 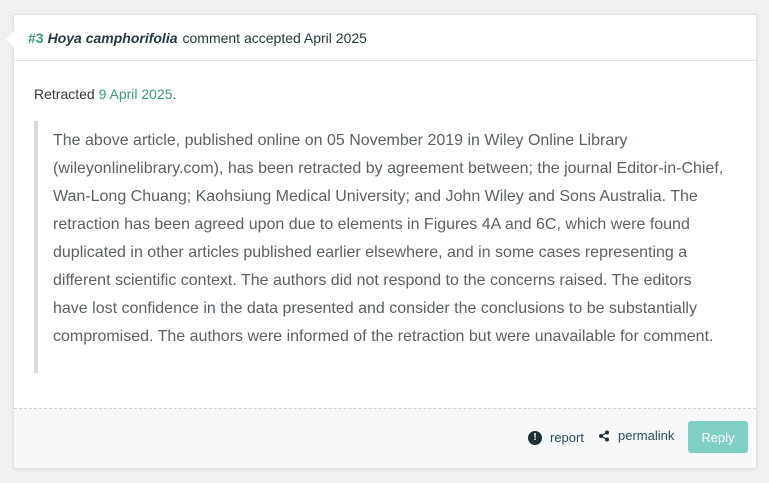 I want to click on permalink-link: permalink, so click(x=636, y=435).